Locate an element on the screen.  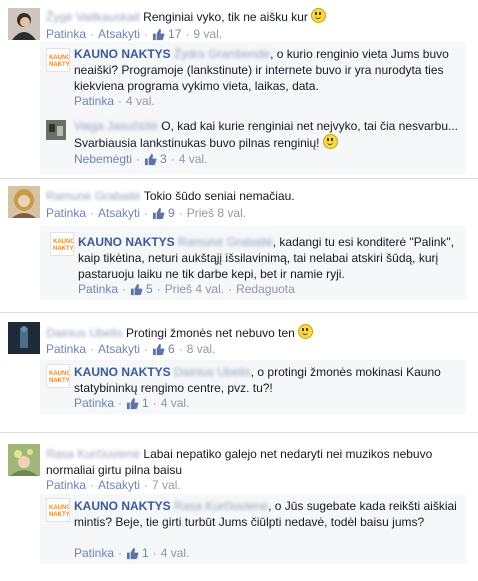
comment-time: Prieš 8 val. is located at coordinates (216, 213).